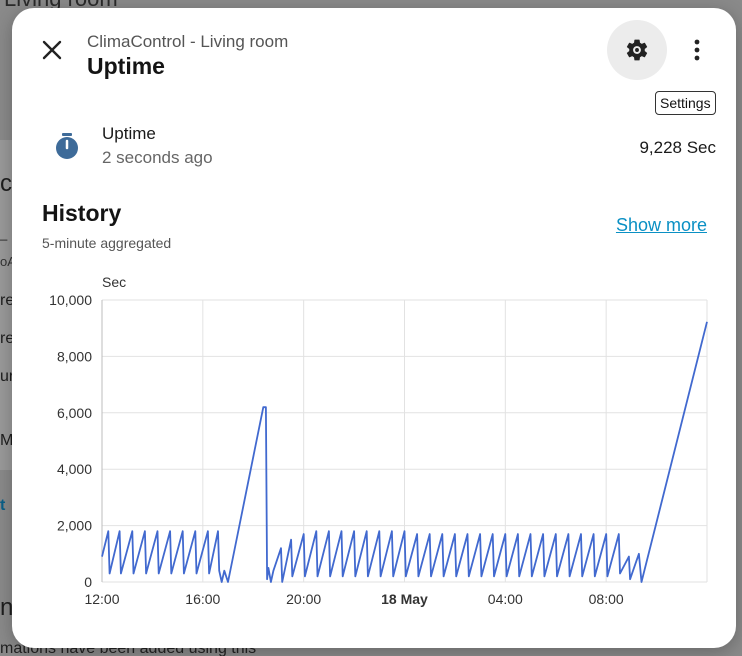 Image resolution: width=742 pixels, height=656 pixels. What do you see at coordinates (157, 157) in the screenshot?
I see `entity-last-changed: 2 seconds ago` at bounding box center [157, 157].